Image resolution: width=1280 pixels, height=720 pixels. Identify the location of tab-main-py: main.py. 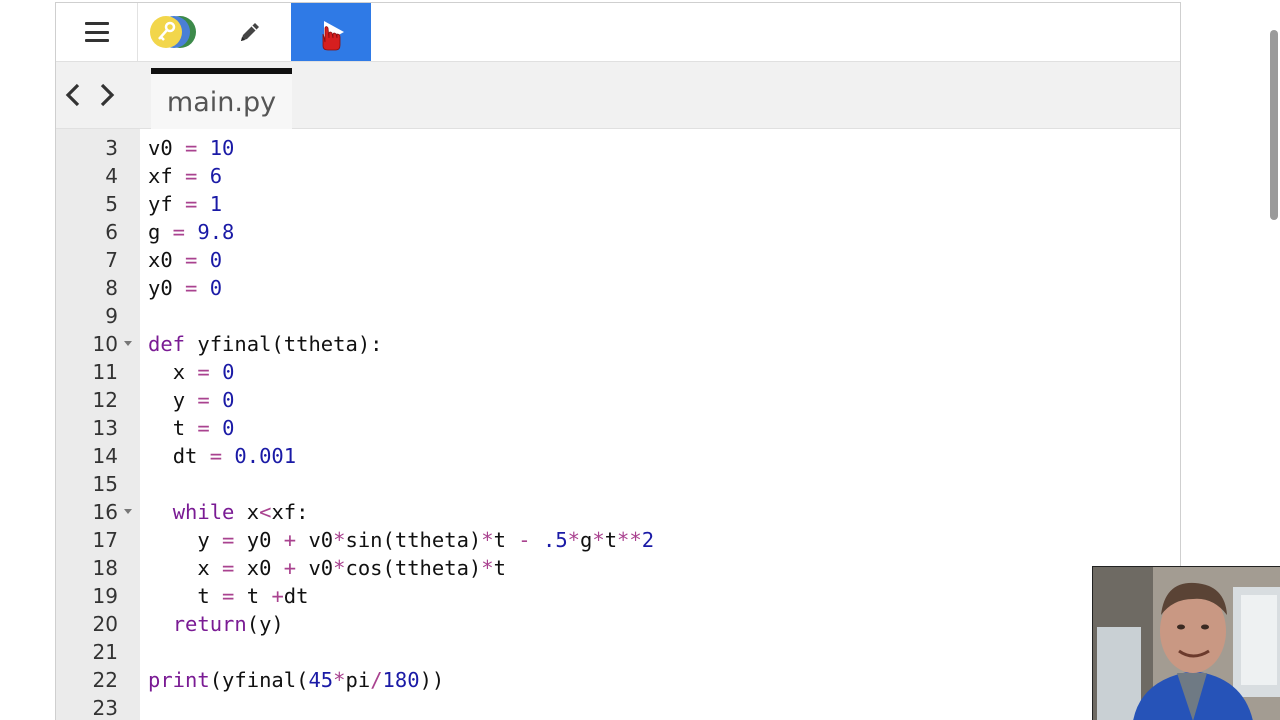
(221, 99).